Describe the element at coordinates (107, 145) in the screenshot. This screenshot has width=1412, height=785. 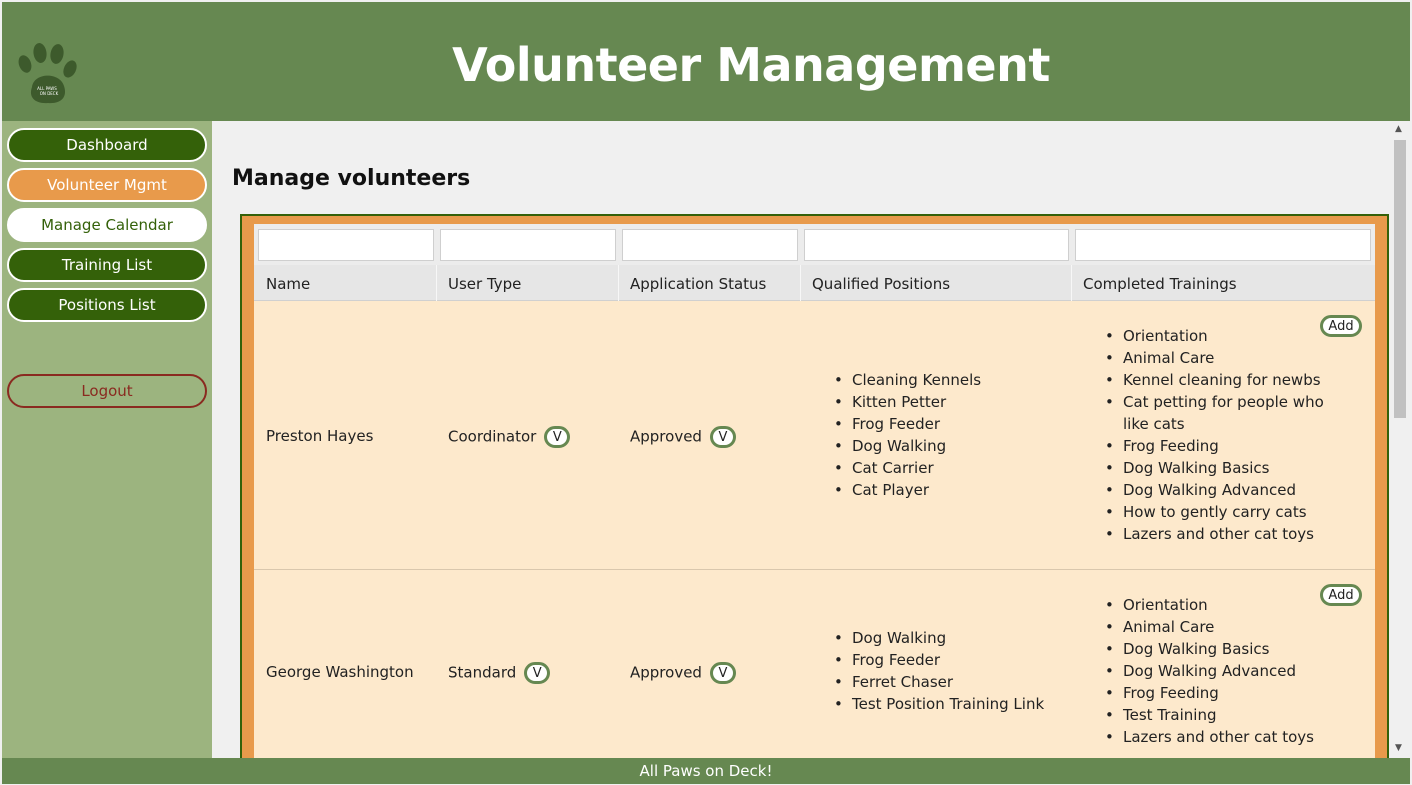
I see `sidebar-item-dashboard: Dashboard` at that location.